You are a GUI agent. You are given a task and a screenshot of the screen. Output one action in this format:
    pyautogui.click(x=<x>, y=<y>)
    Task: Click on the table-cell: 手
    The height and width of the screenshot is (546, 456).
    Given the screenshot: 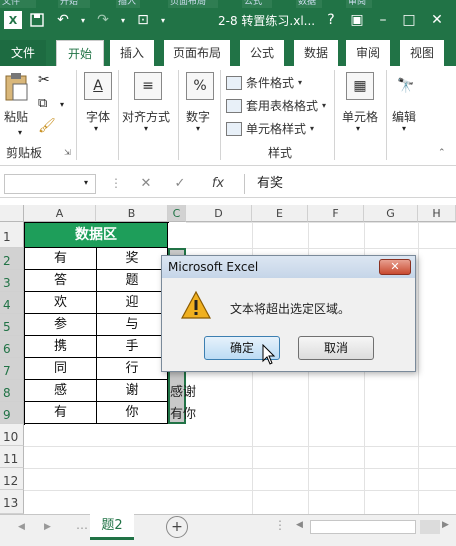 What is the action you would take?
    pyautogui.click(x=132, y=347)
    